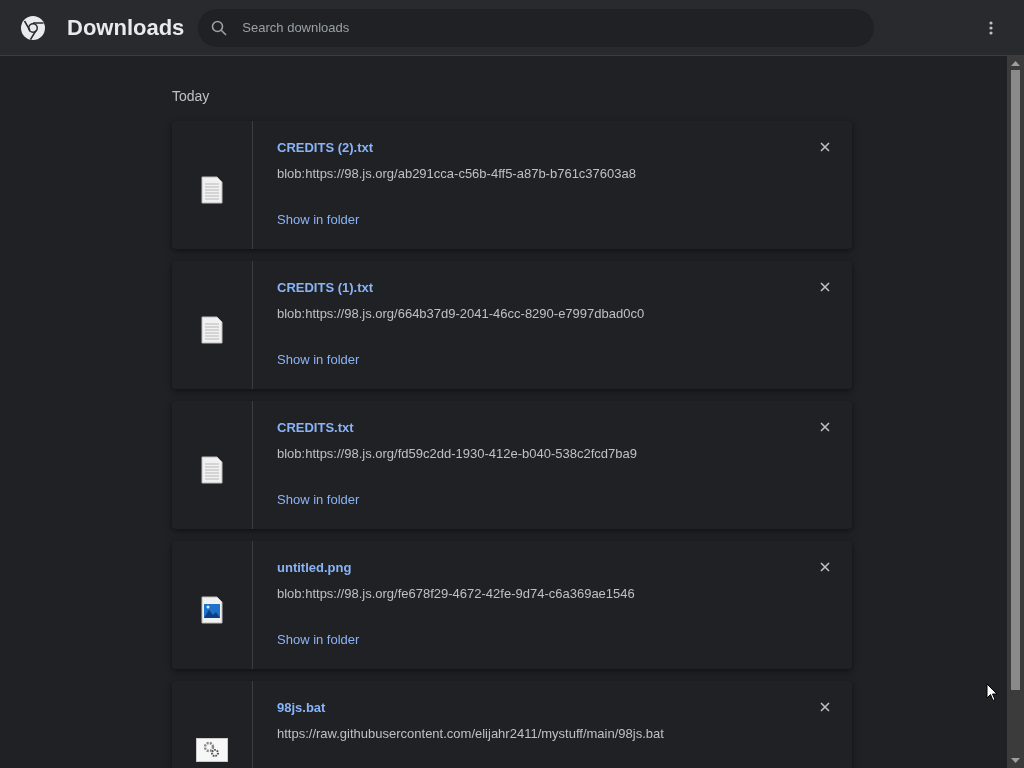 The image size is (1024, 768). What do you see at coordinates (325, 148) in the screenshot?
I see `file-name-link: CREDITS (2).txt` at bounding box center [325, 148].